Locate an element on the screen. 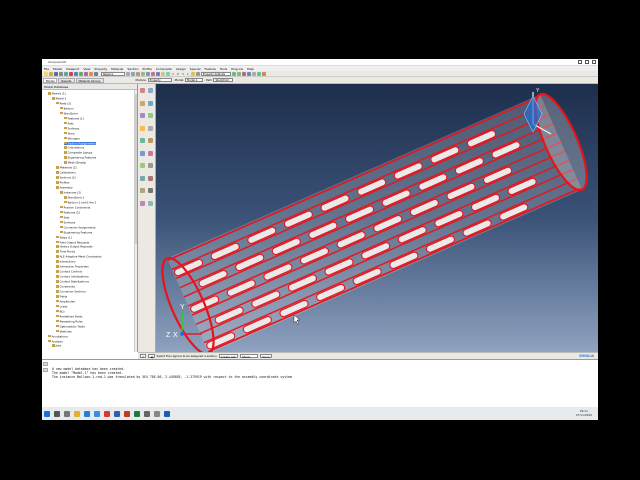 This screenshot has height=480, width=640. create-set-checkbox: Create set: is located at coordinates (228, 356).